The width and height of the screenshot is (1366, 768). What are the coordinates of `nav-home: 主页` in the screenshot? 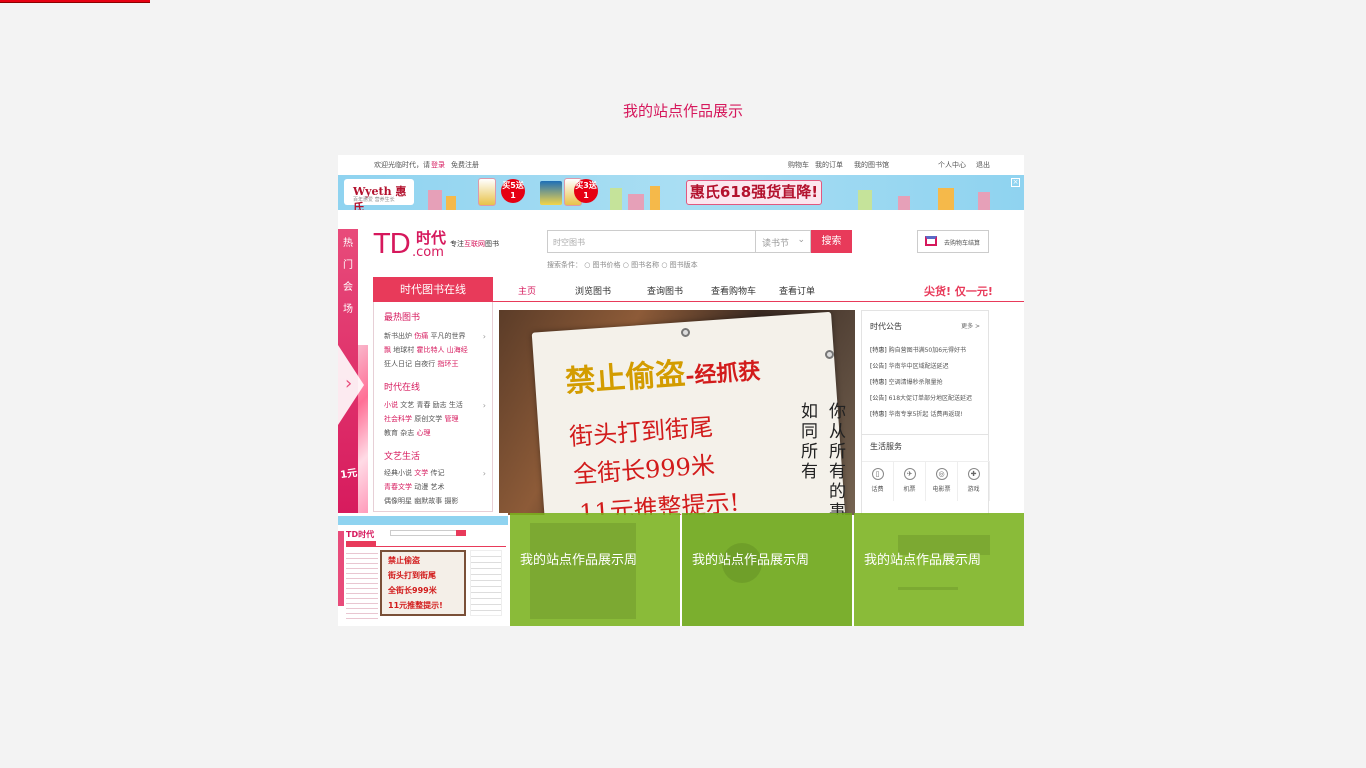 It's located at (527, 290).